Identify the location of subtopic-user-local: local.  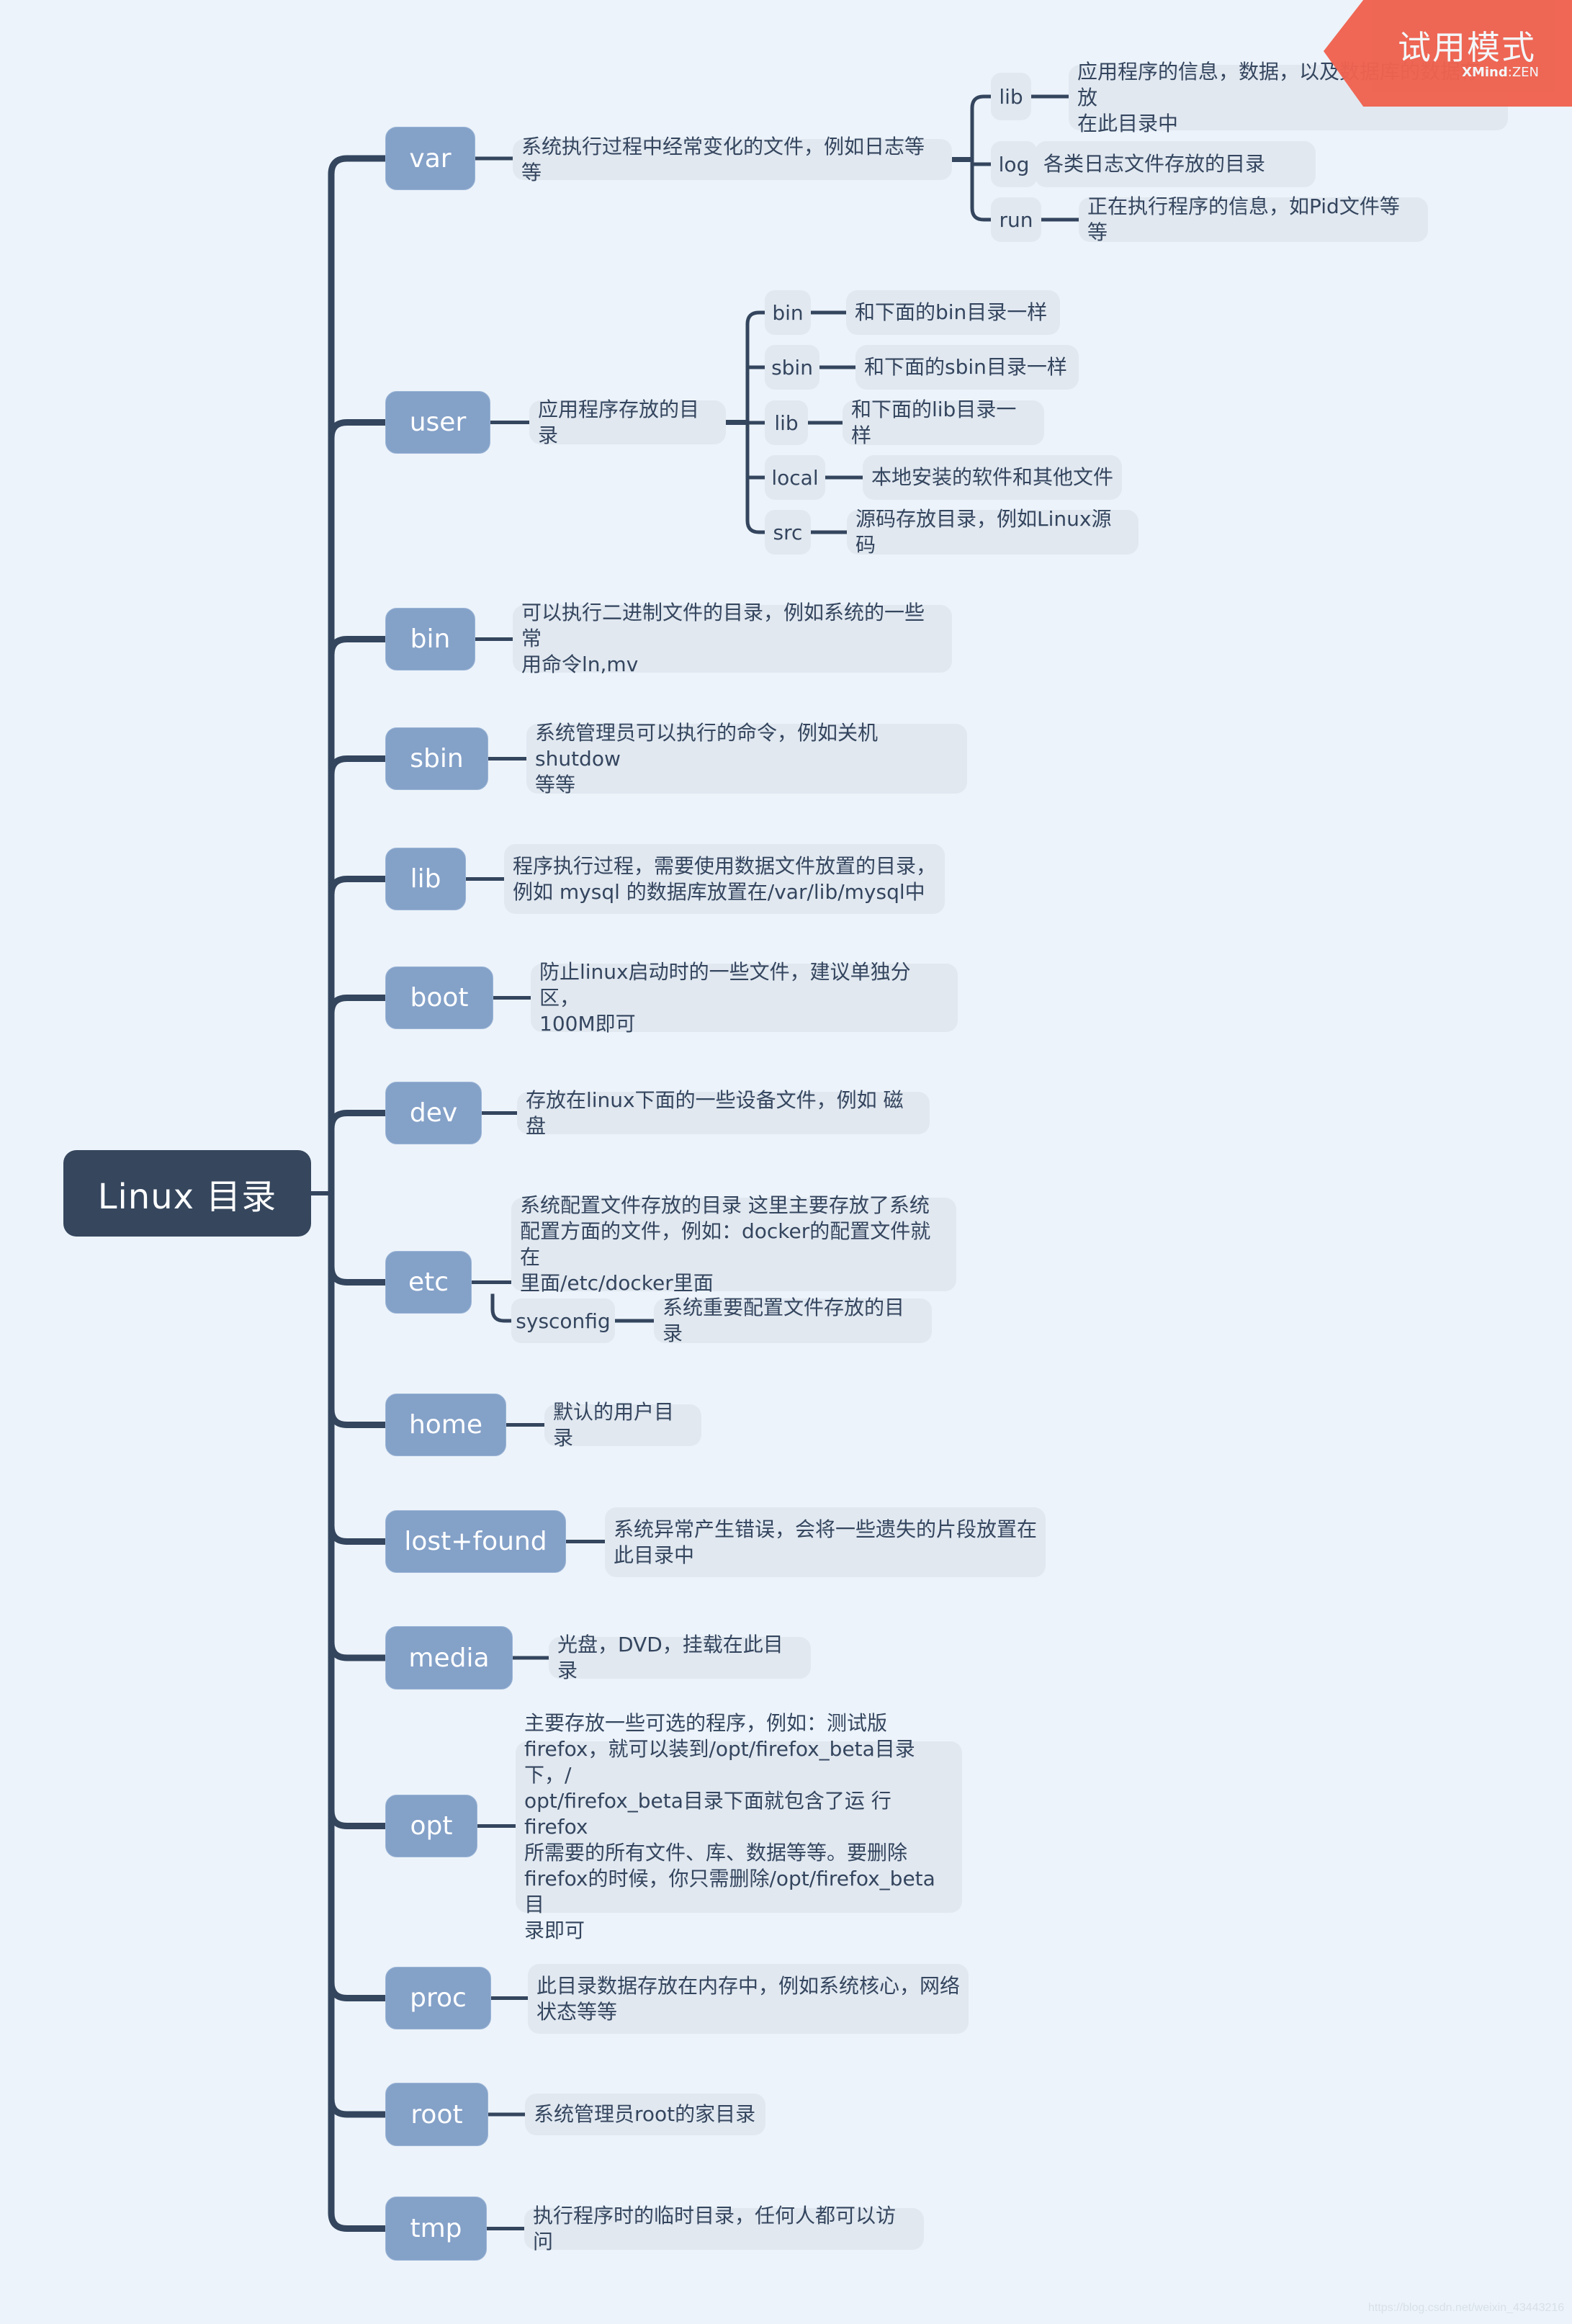
(795, 477).